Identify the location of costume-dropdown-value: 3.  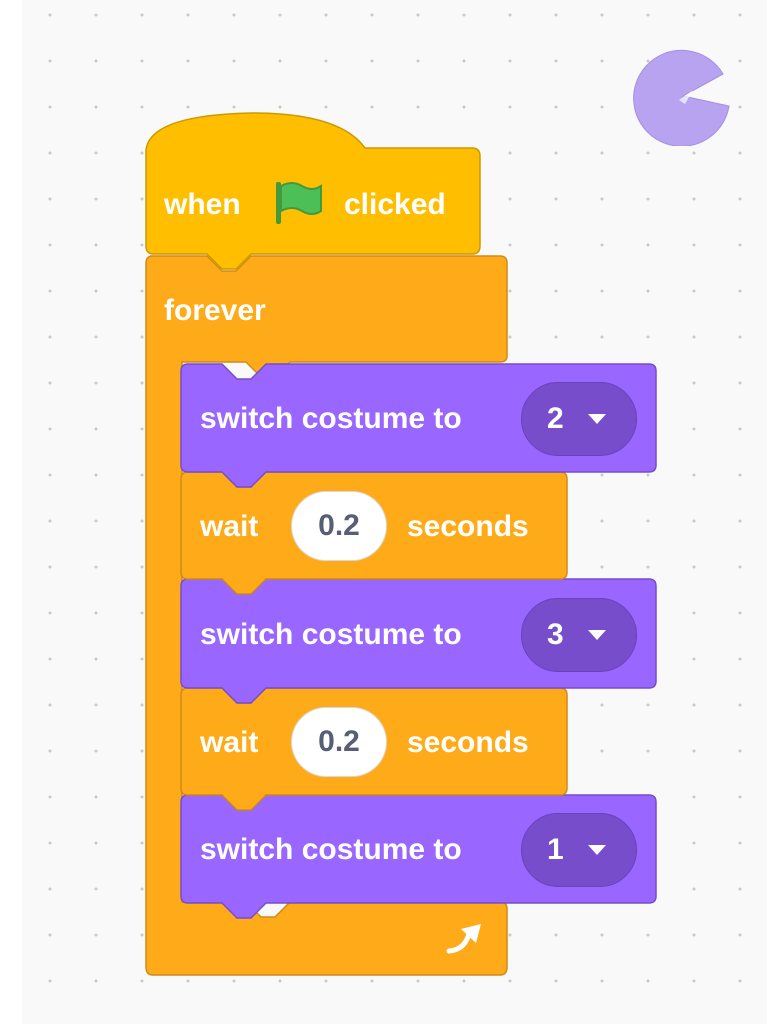
(555, 634).